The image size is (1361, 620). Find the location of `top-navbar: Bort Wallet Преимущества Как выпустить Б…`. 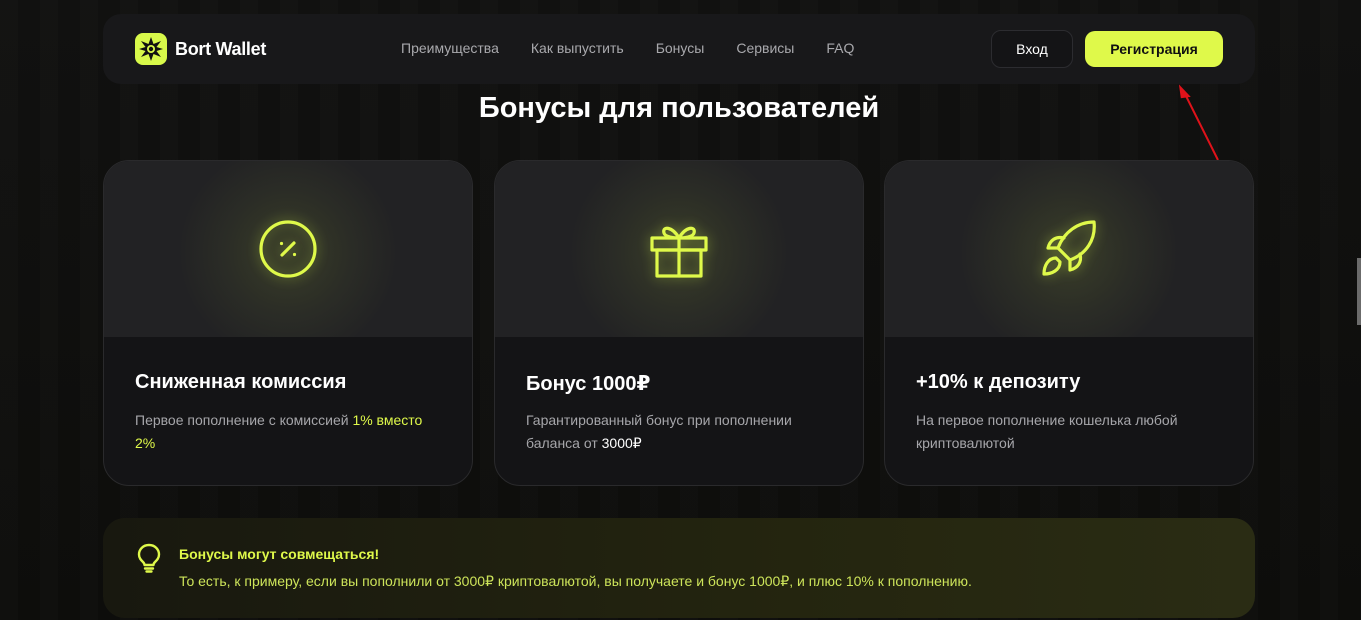

top-navbar: Bort Wallet Преимущества Как выпустить Б… is located at coordinates (679, 49).